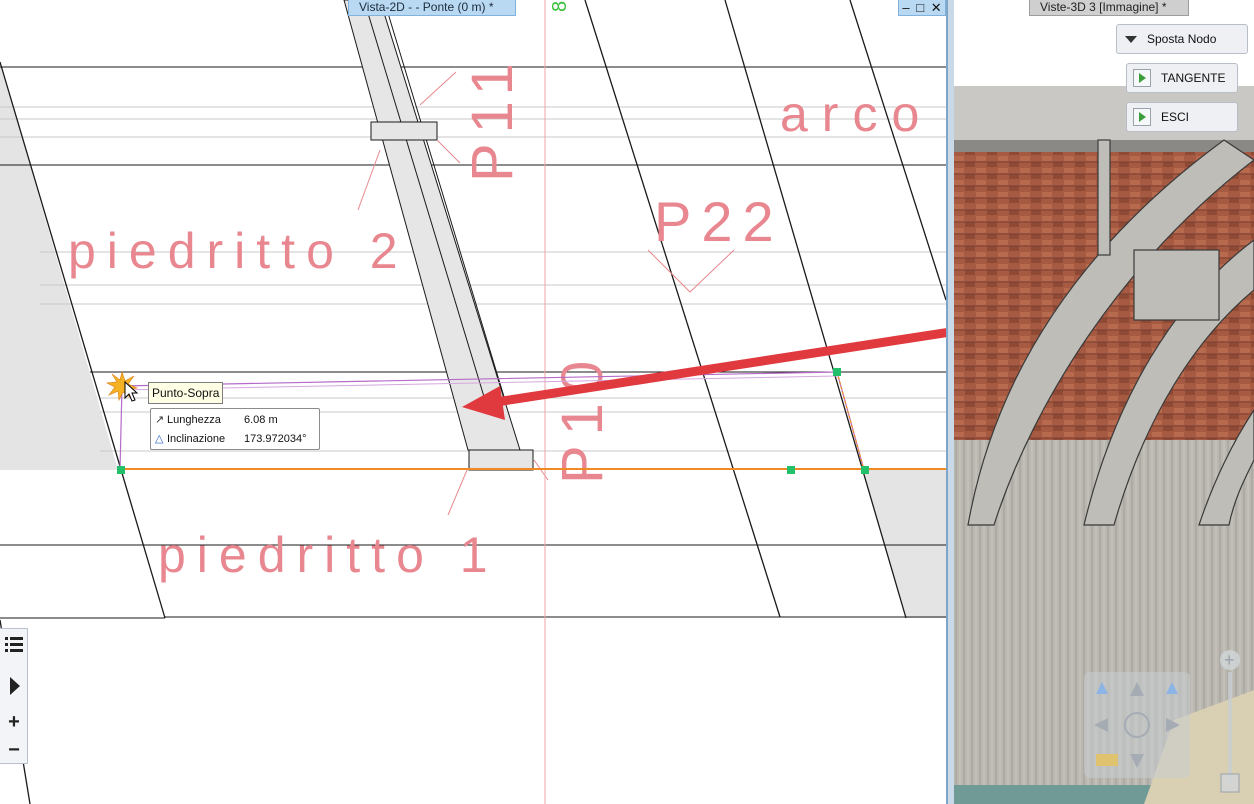  What do you see at coordinates (261, 420) in the screenshot?
I see `length-value: 6.08 m` at bounding box center [261, 420].